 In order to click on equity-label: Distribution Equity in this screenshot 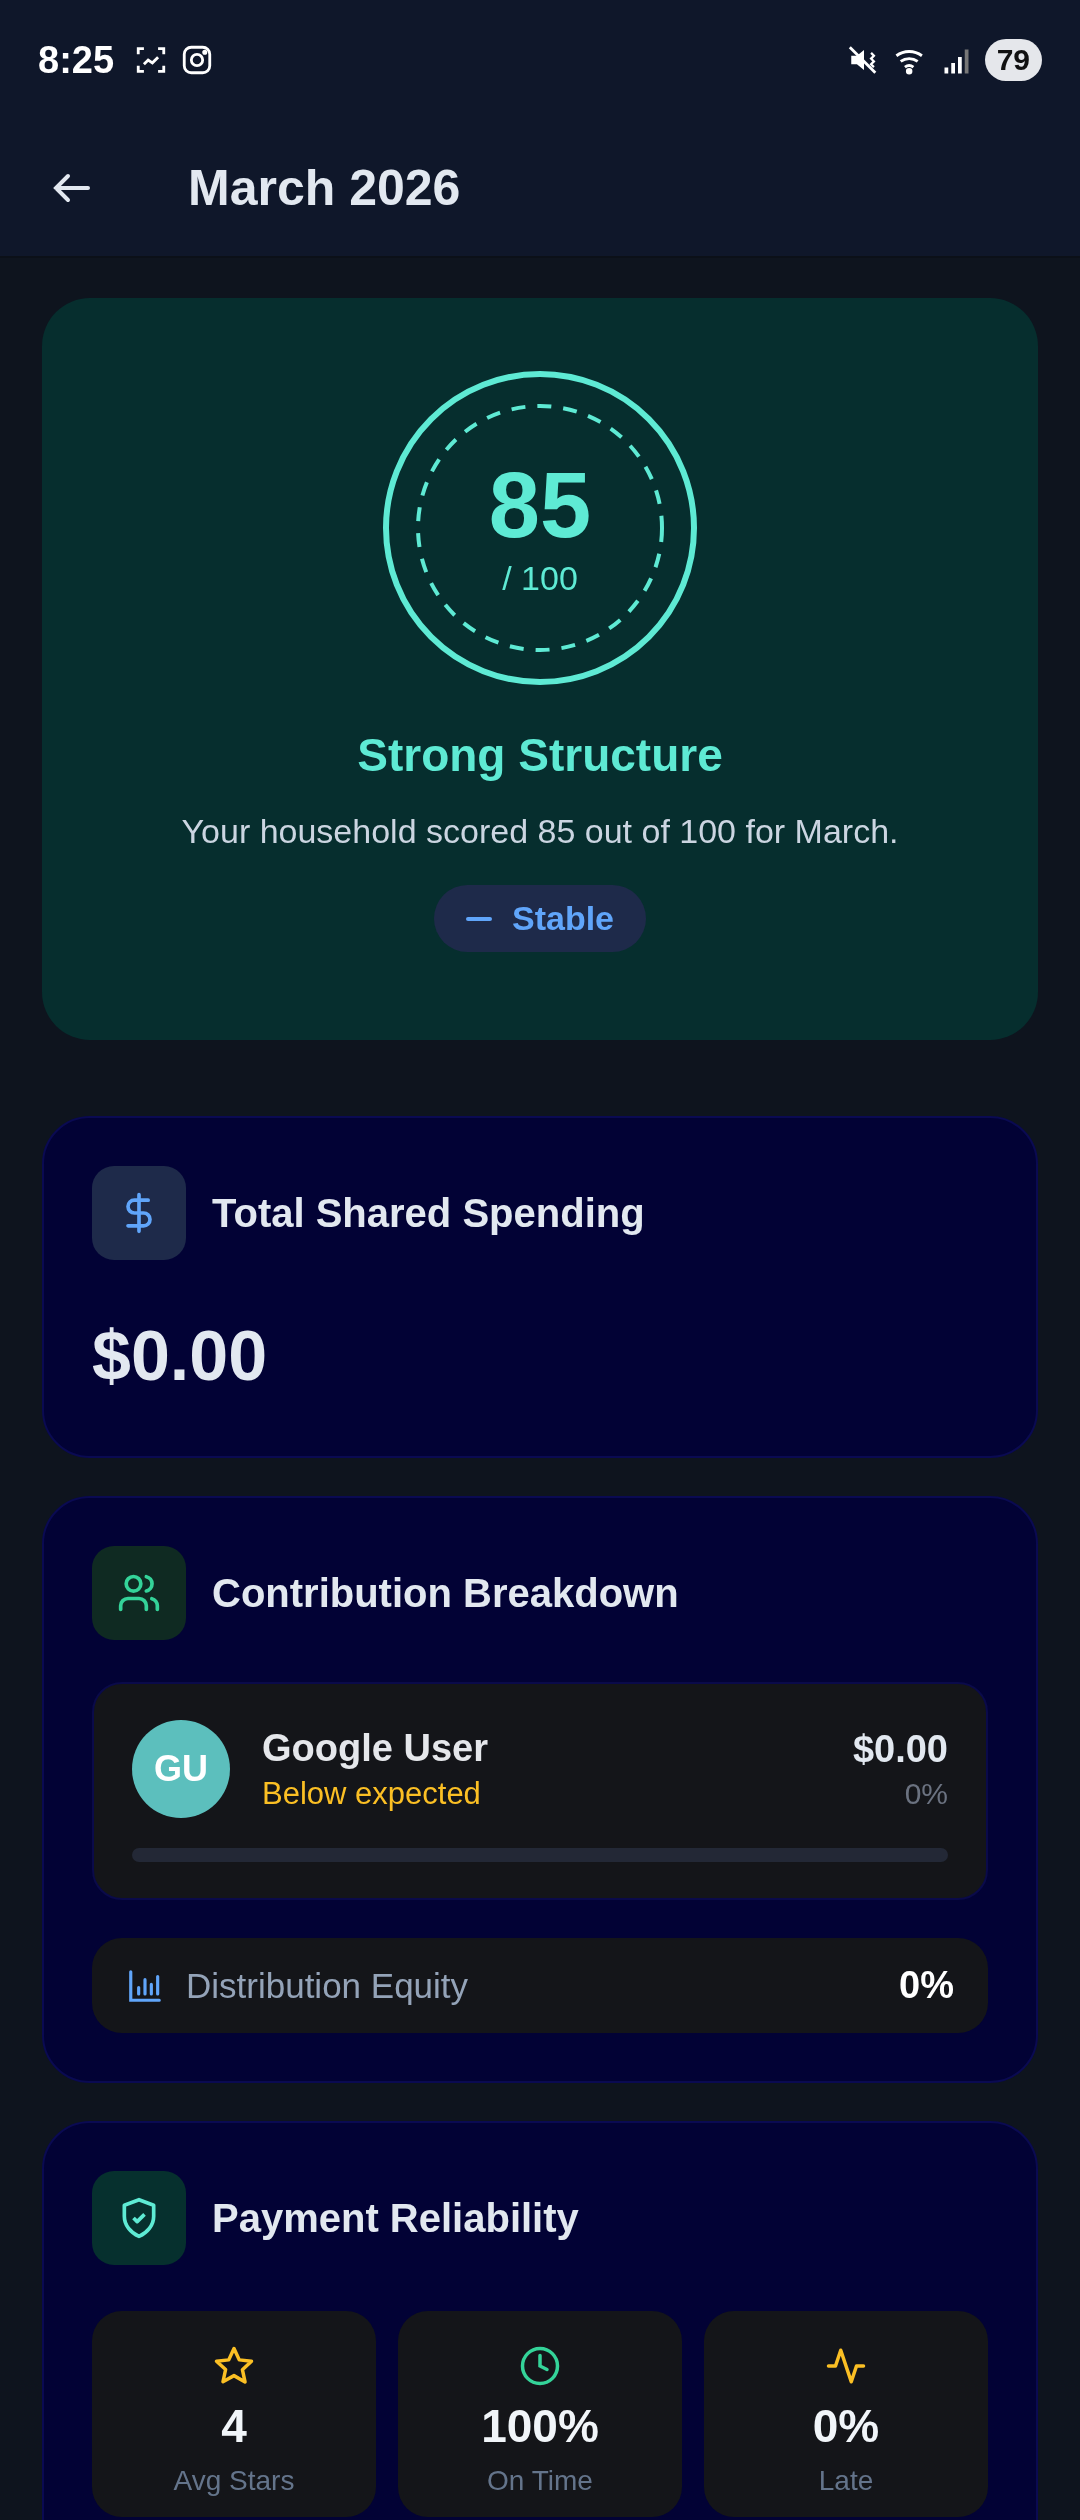, I will do `click(327, 1985)`.